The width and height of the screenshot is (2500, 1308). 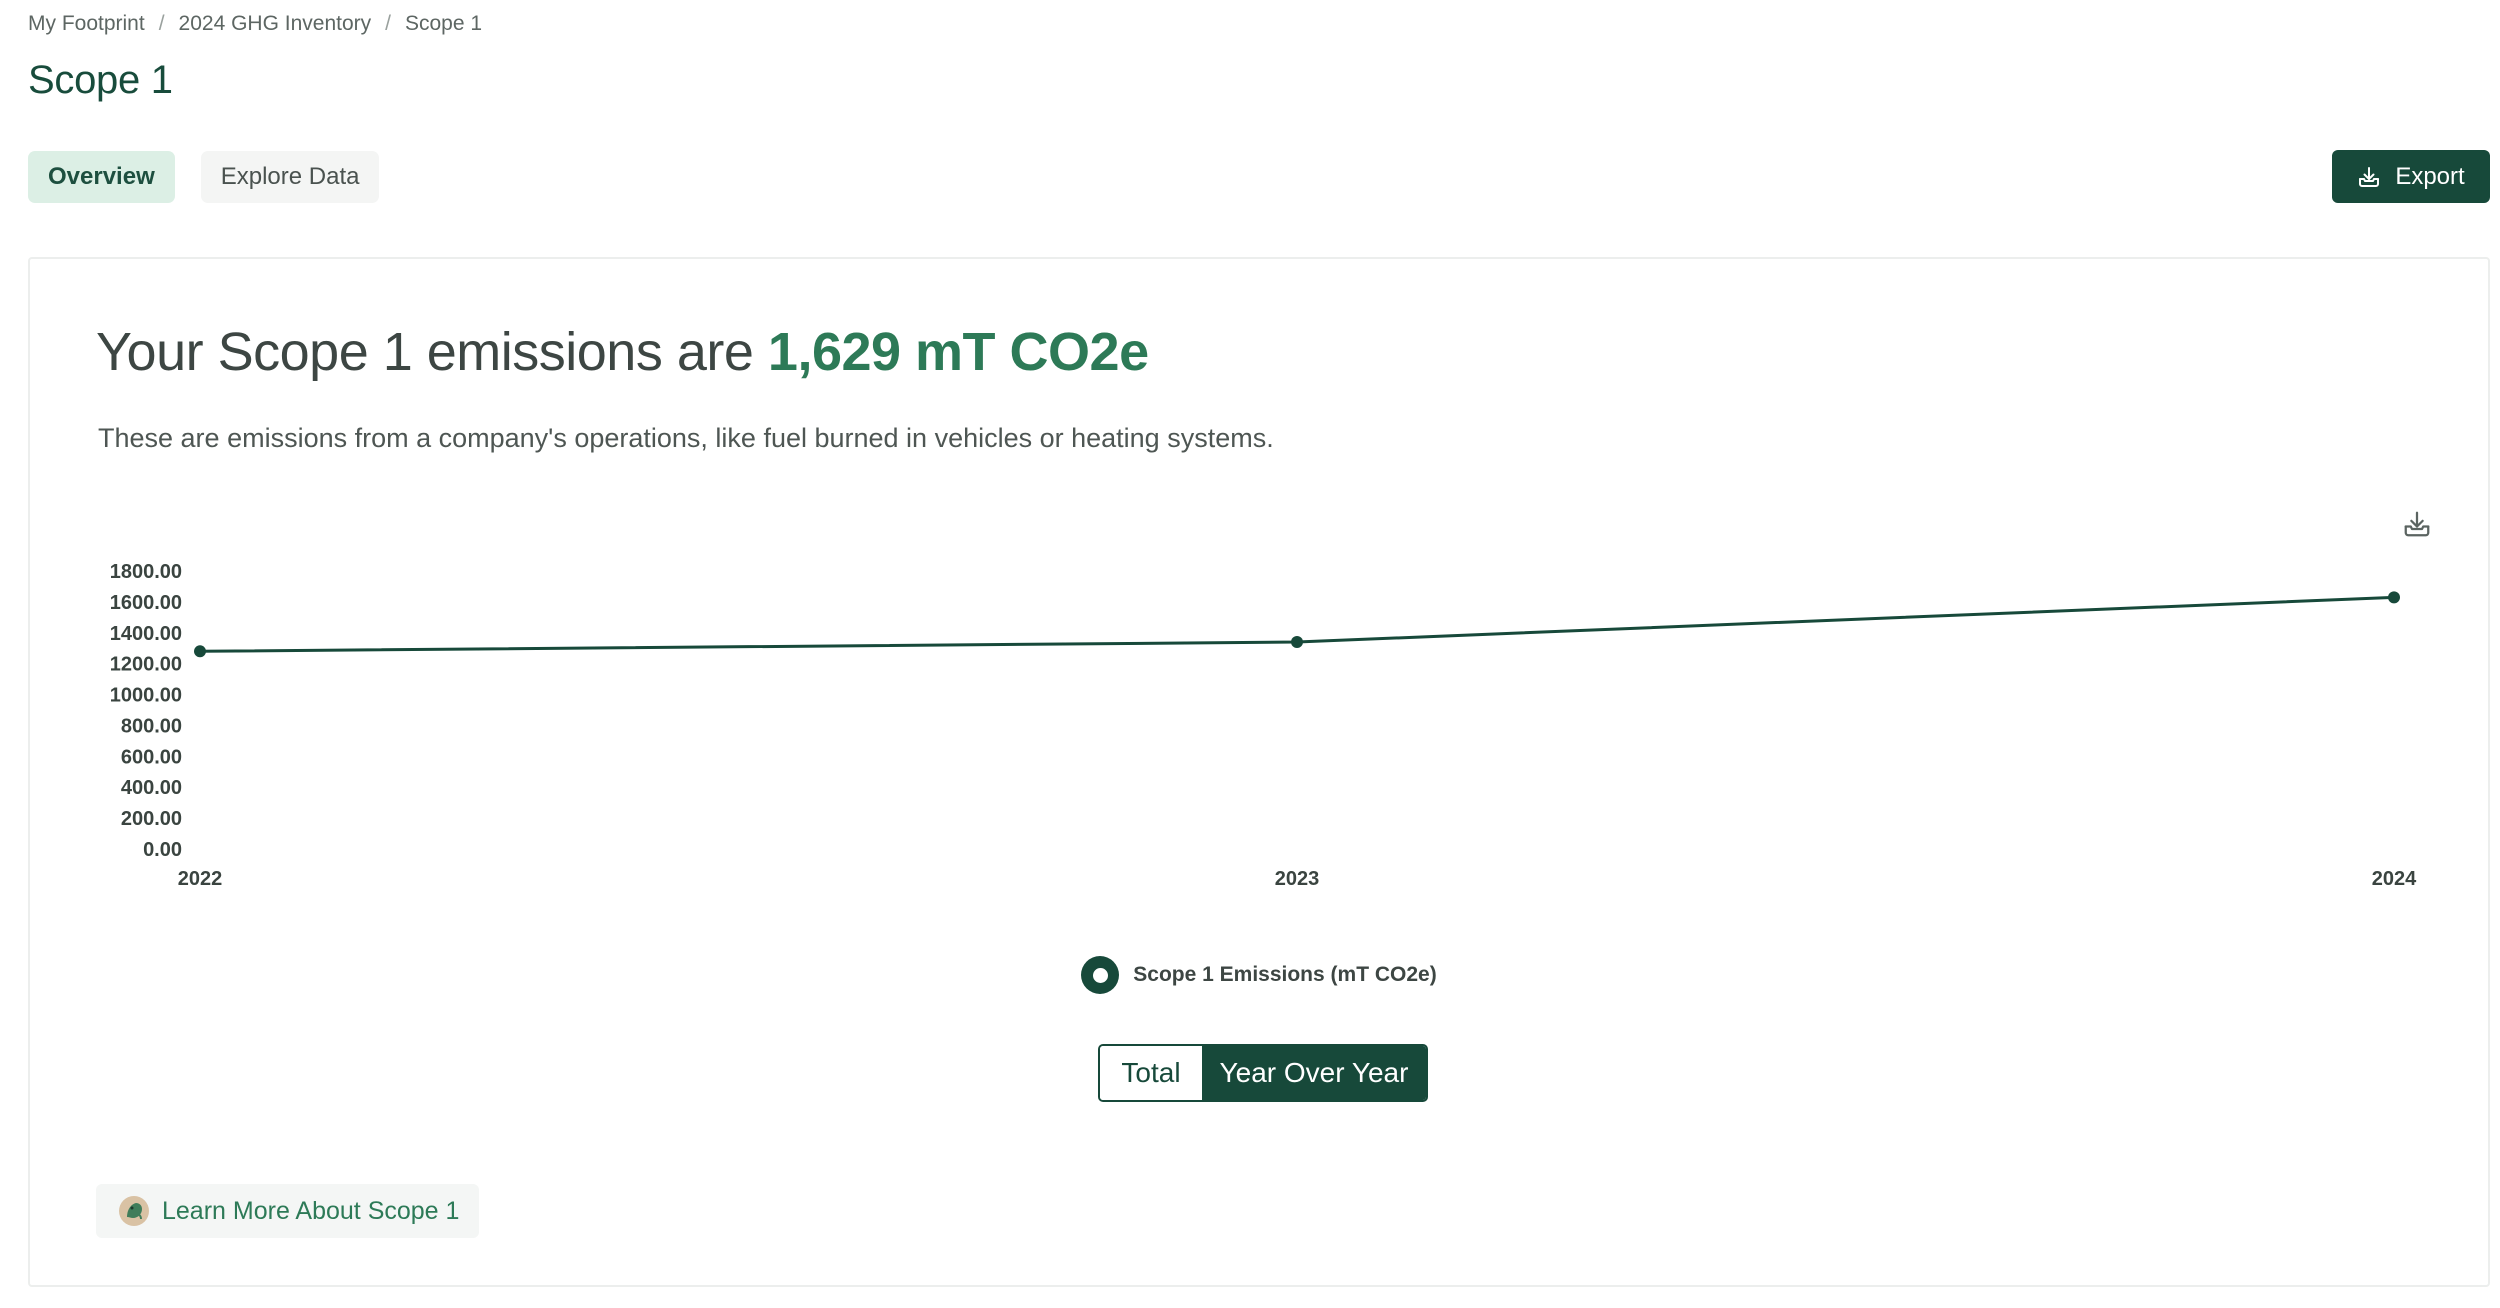 What do you see at coordinates (146, 665) in the screenshot?
I see `y-tick-label: 1200.00` at bounding box center [146, 665].